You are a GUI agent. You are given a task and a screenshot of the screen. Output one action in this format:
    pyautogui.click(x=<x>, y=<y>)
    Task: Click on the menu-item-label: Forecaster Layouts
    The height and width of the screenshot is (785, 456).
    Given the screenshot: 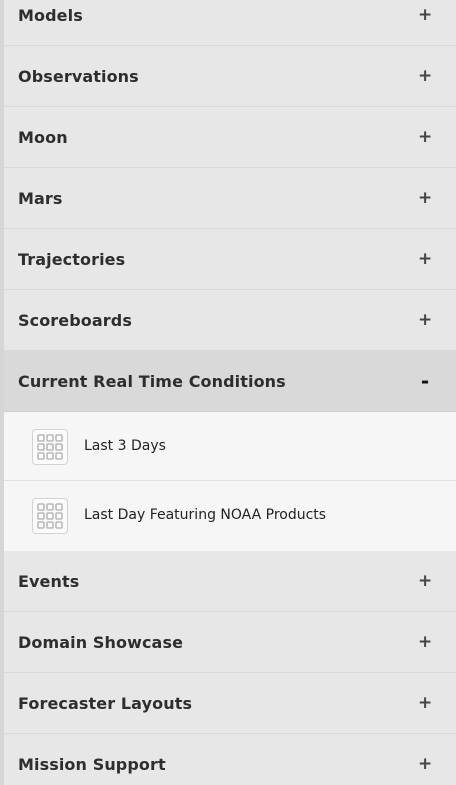 What is the action you would take?
    pyautogui.click(x=105, y=703)
    